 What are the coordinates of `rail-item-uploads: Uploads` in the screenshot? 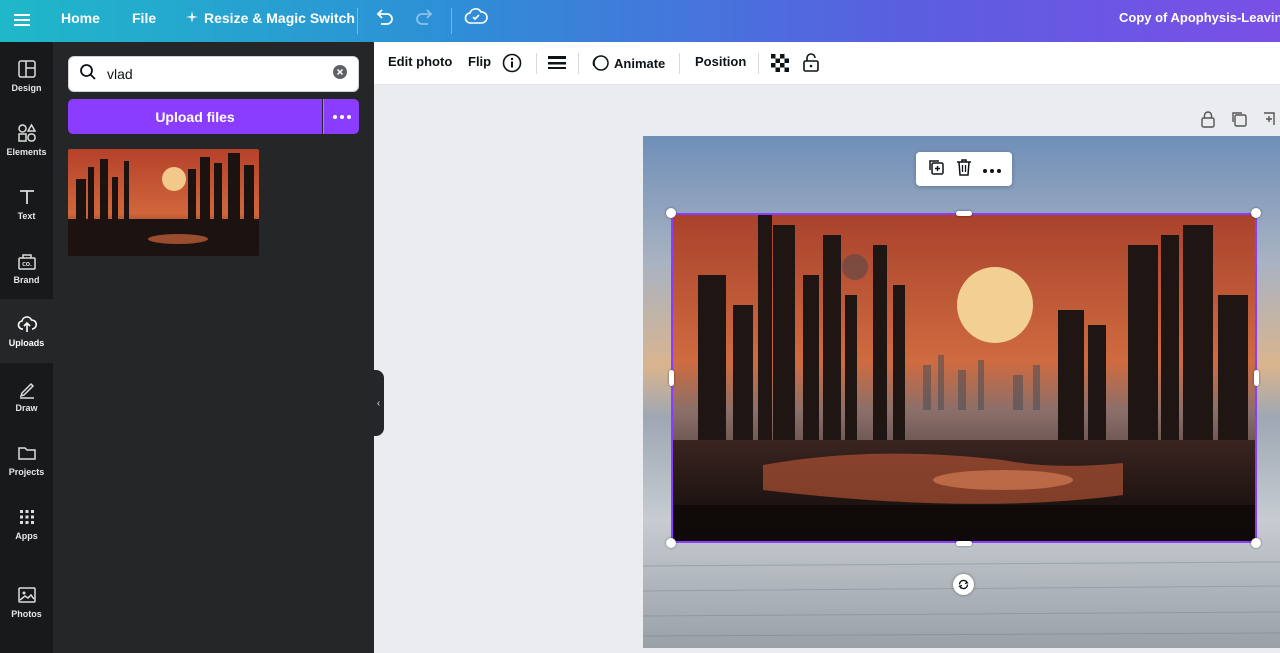 It's located at (26, 331).